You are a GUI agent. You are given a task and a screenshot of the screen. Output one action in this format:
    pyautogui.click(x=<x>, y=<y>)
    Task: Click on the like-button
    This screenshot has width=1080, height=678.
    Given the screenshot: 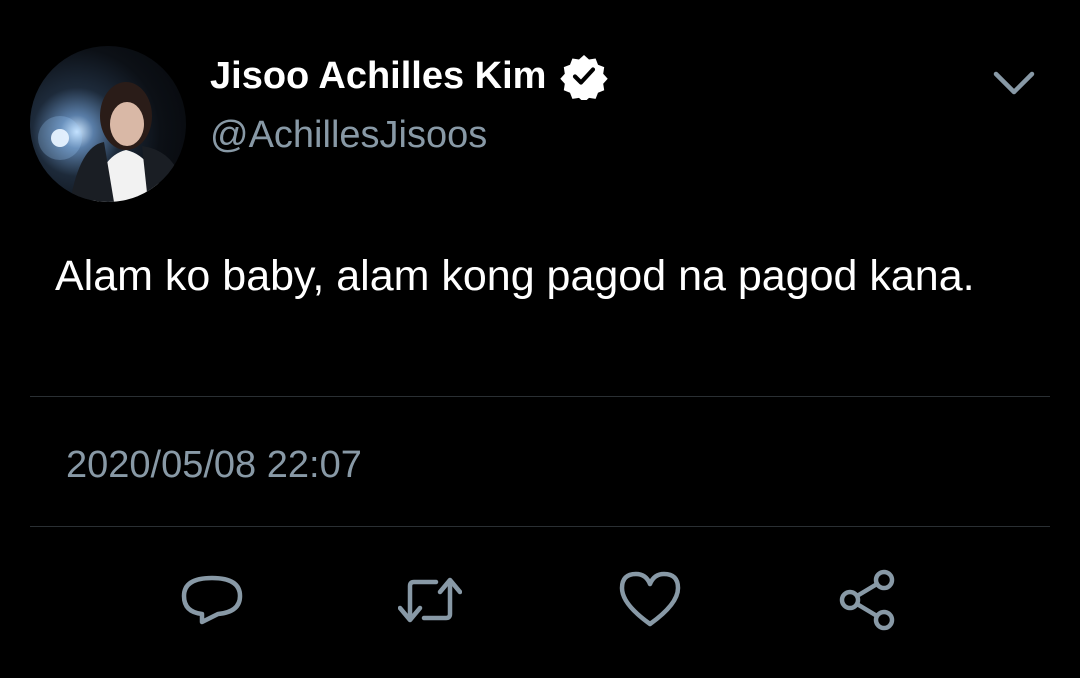 What is the action you would take?
    pyautogui.click(x=650, y=600)
    